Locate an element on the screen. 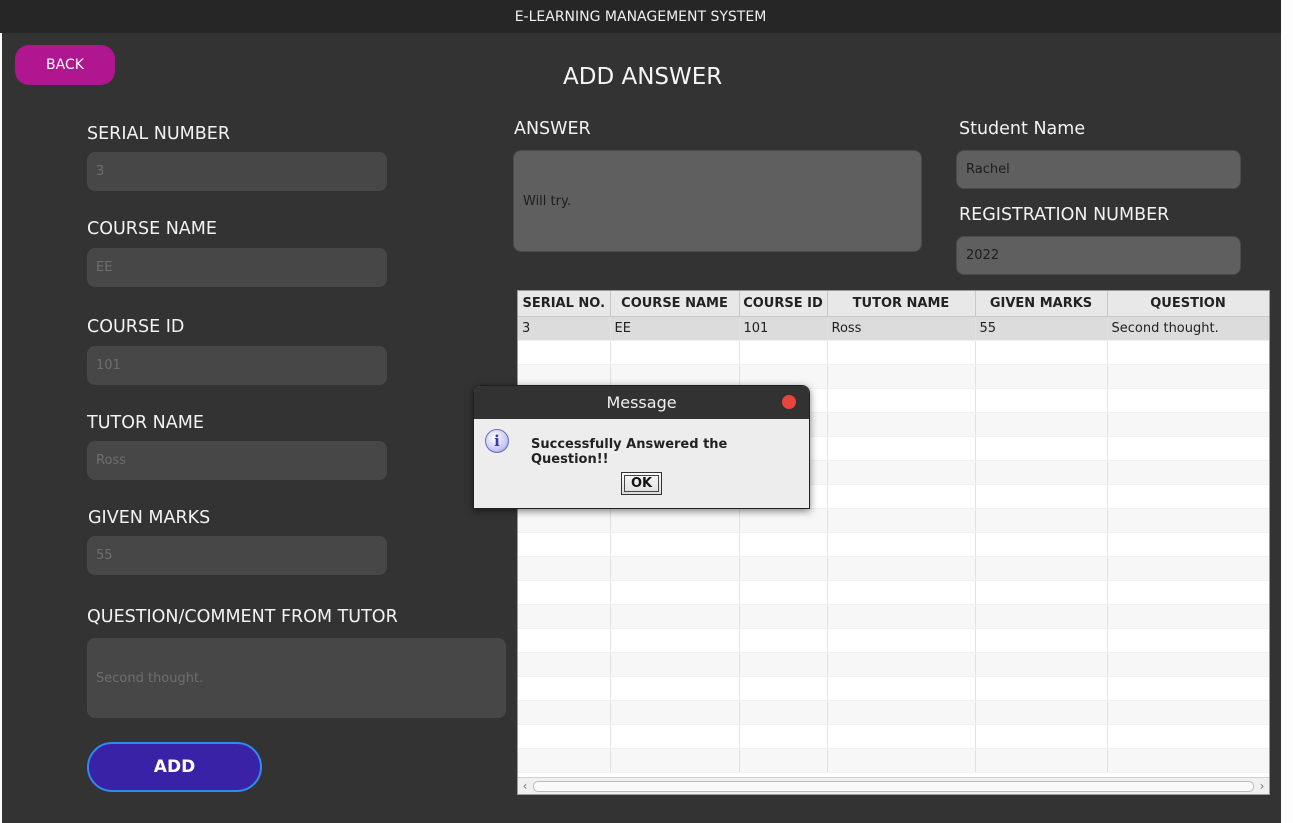  horizontal-scrollbar: ‹ › is located at coordinates (893, 785).